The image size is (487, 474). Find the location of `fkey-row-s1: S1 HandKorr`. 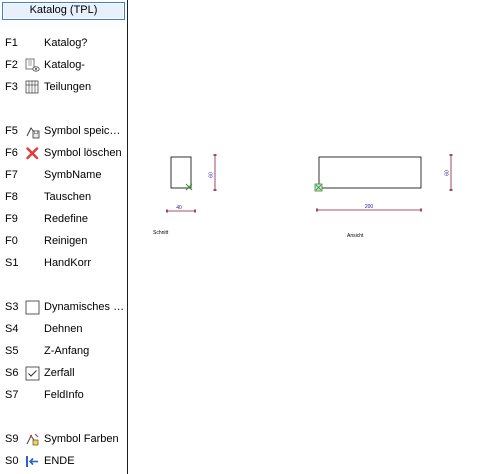

fkey-row-s1: S1 HandKorr is located at coordinates (63, 263).